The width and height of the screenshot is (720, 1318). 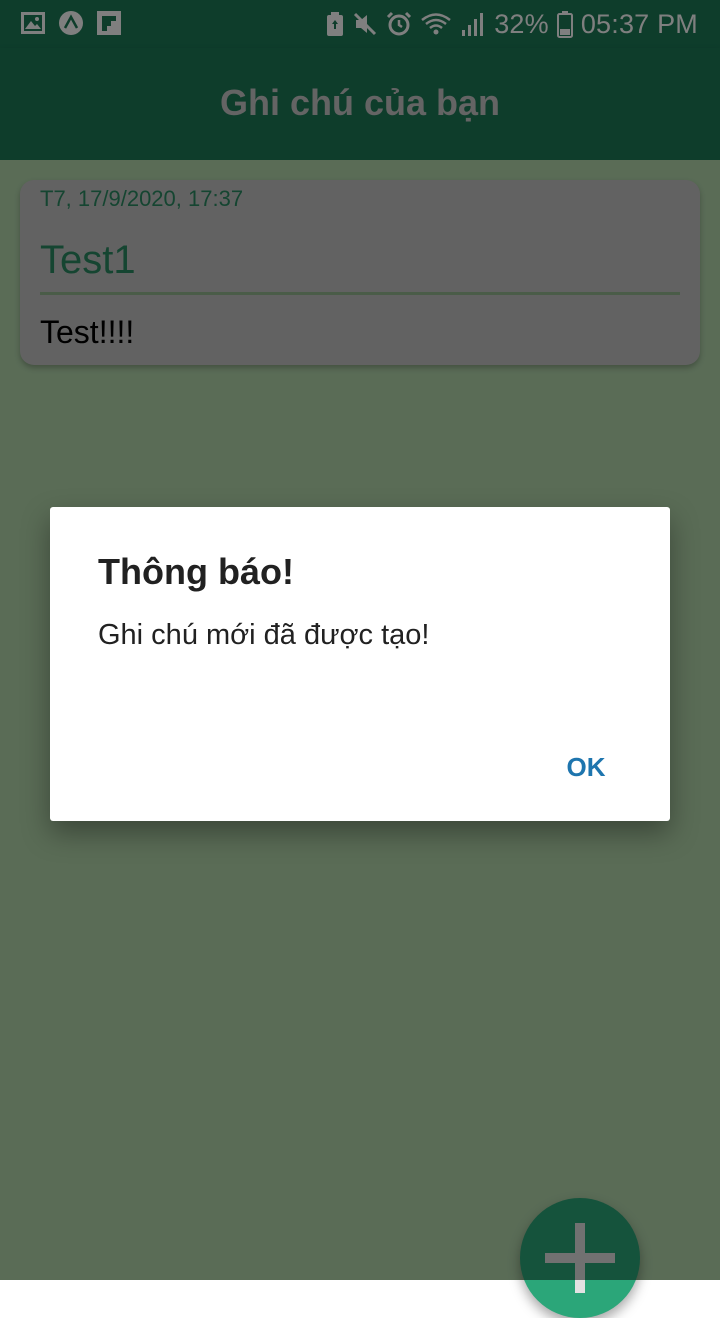 What do you see at coordinates (196, 571) in the screenshot?
I see `dialog-title: Thông báo!` at bounding box center [196, 571].